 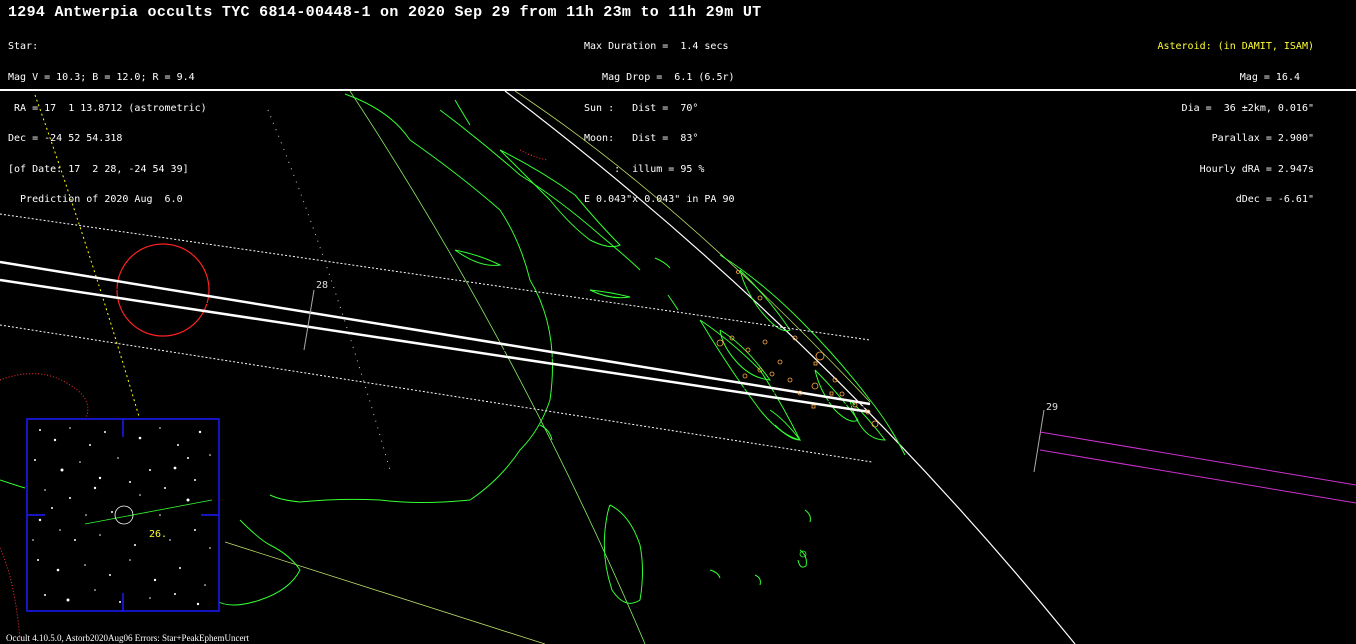 I want to click on time-label-28: 28, so click(x=322, y=285).